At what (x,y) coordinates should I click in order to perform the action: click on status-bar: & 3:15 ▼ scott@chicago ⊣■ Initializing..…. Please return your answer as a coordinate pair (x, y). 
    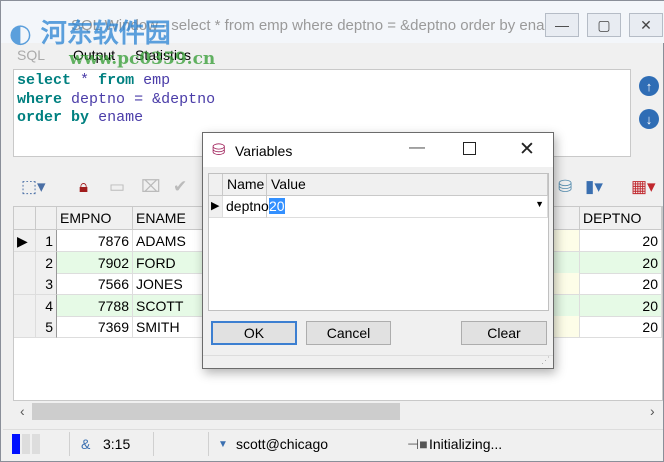
    Looking at the image, I should click on (333, 443).